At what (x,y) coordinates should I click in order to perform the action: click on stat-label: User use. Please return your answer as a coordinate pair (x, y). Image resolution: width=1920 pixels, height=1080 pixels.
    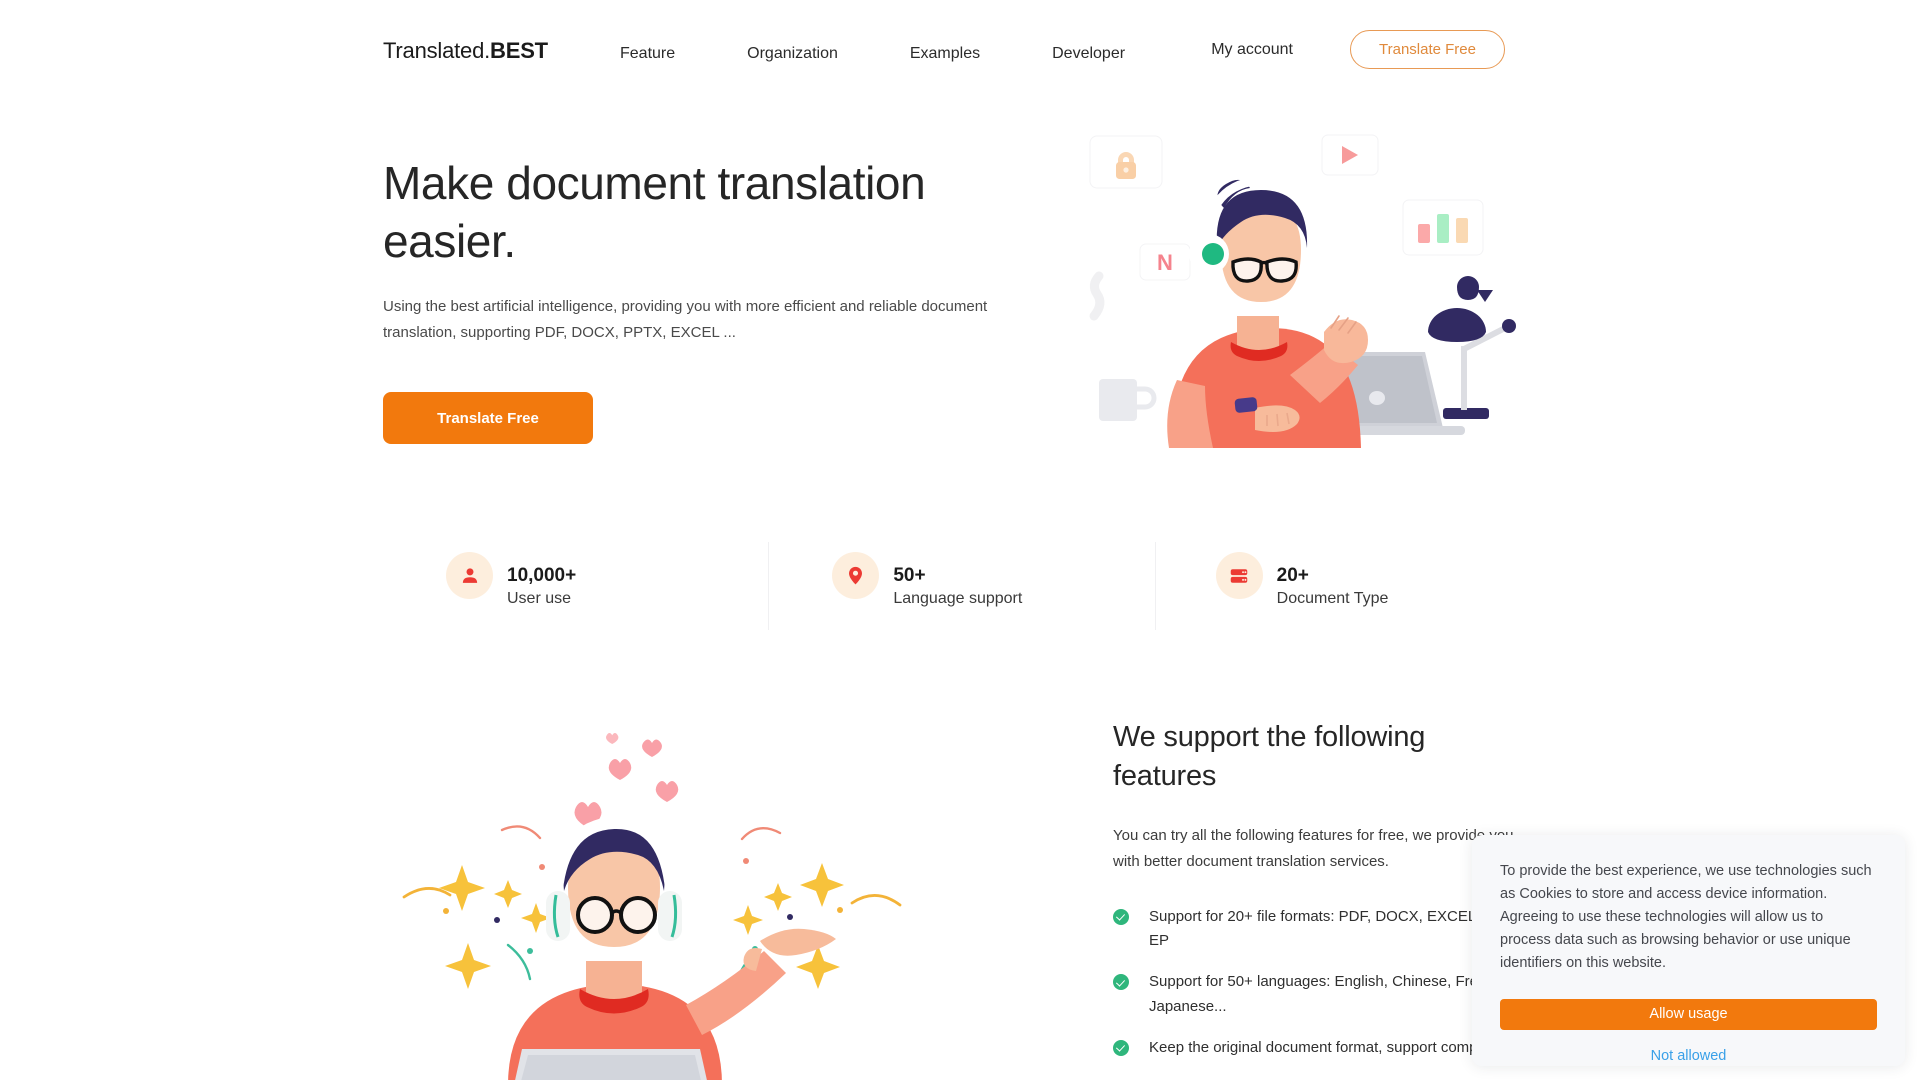
    Looking at the image, I should click on (539, 598).